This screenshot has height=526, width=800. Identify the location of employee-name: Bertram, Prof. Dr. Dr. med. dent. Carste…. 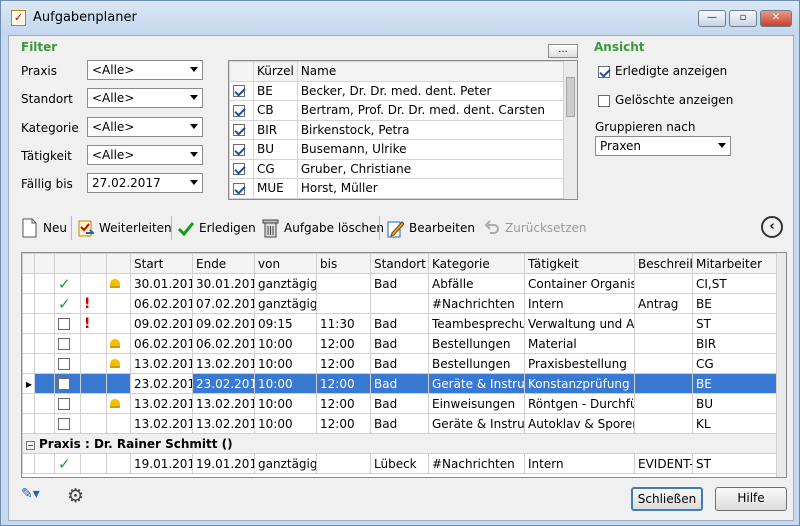
(431, 110).